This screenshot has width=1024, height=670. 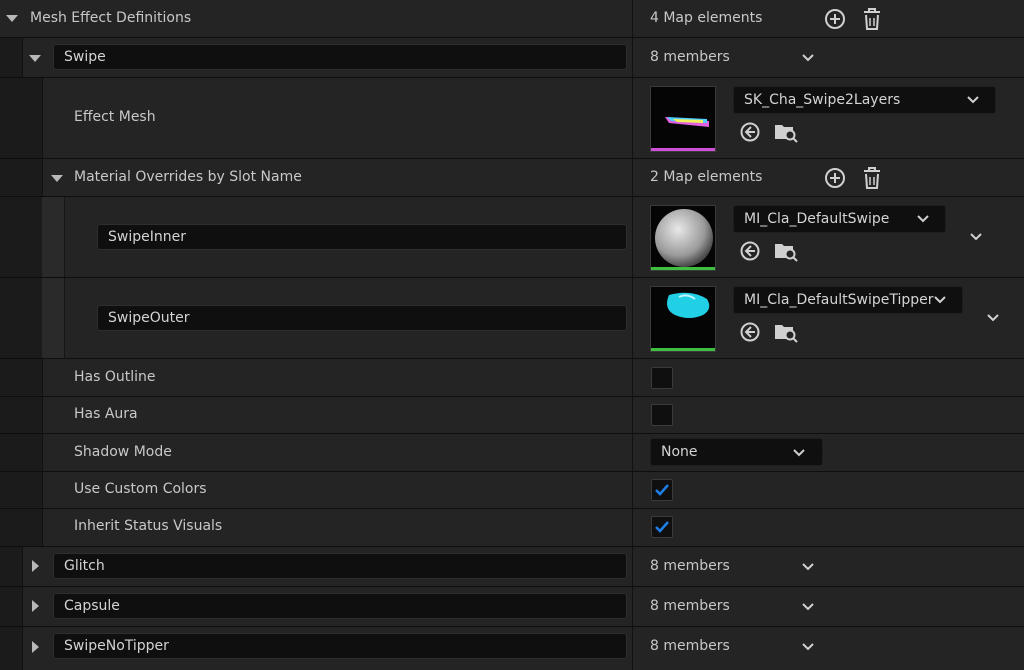 I want to click on property-row-inherit-status-visuals: Inherit Status Visuals, so click(x=512, y=528).